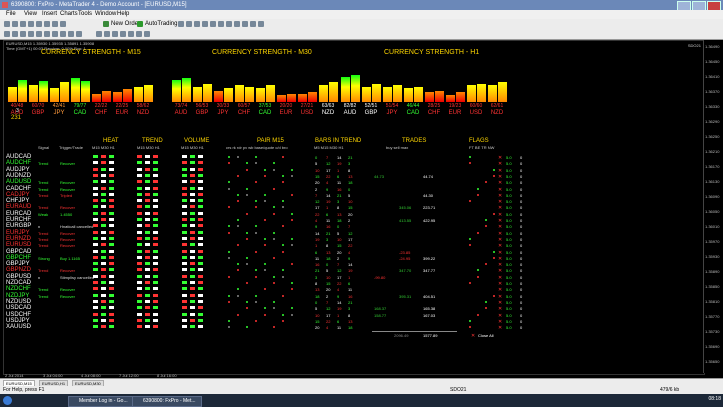 This screenshot has width=723, height=407. I want to click on price-label: 1.36290, so click(712, 121).